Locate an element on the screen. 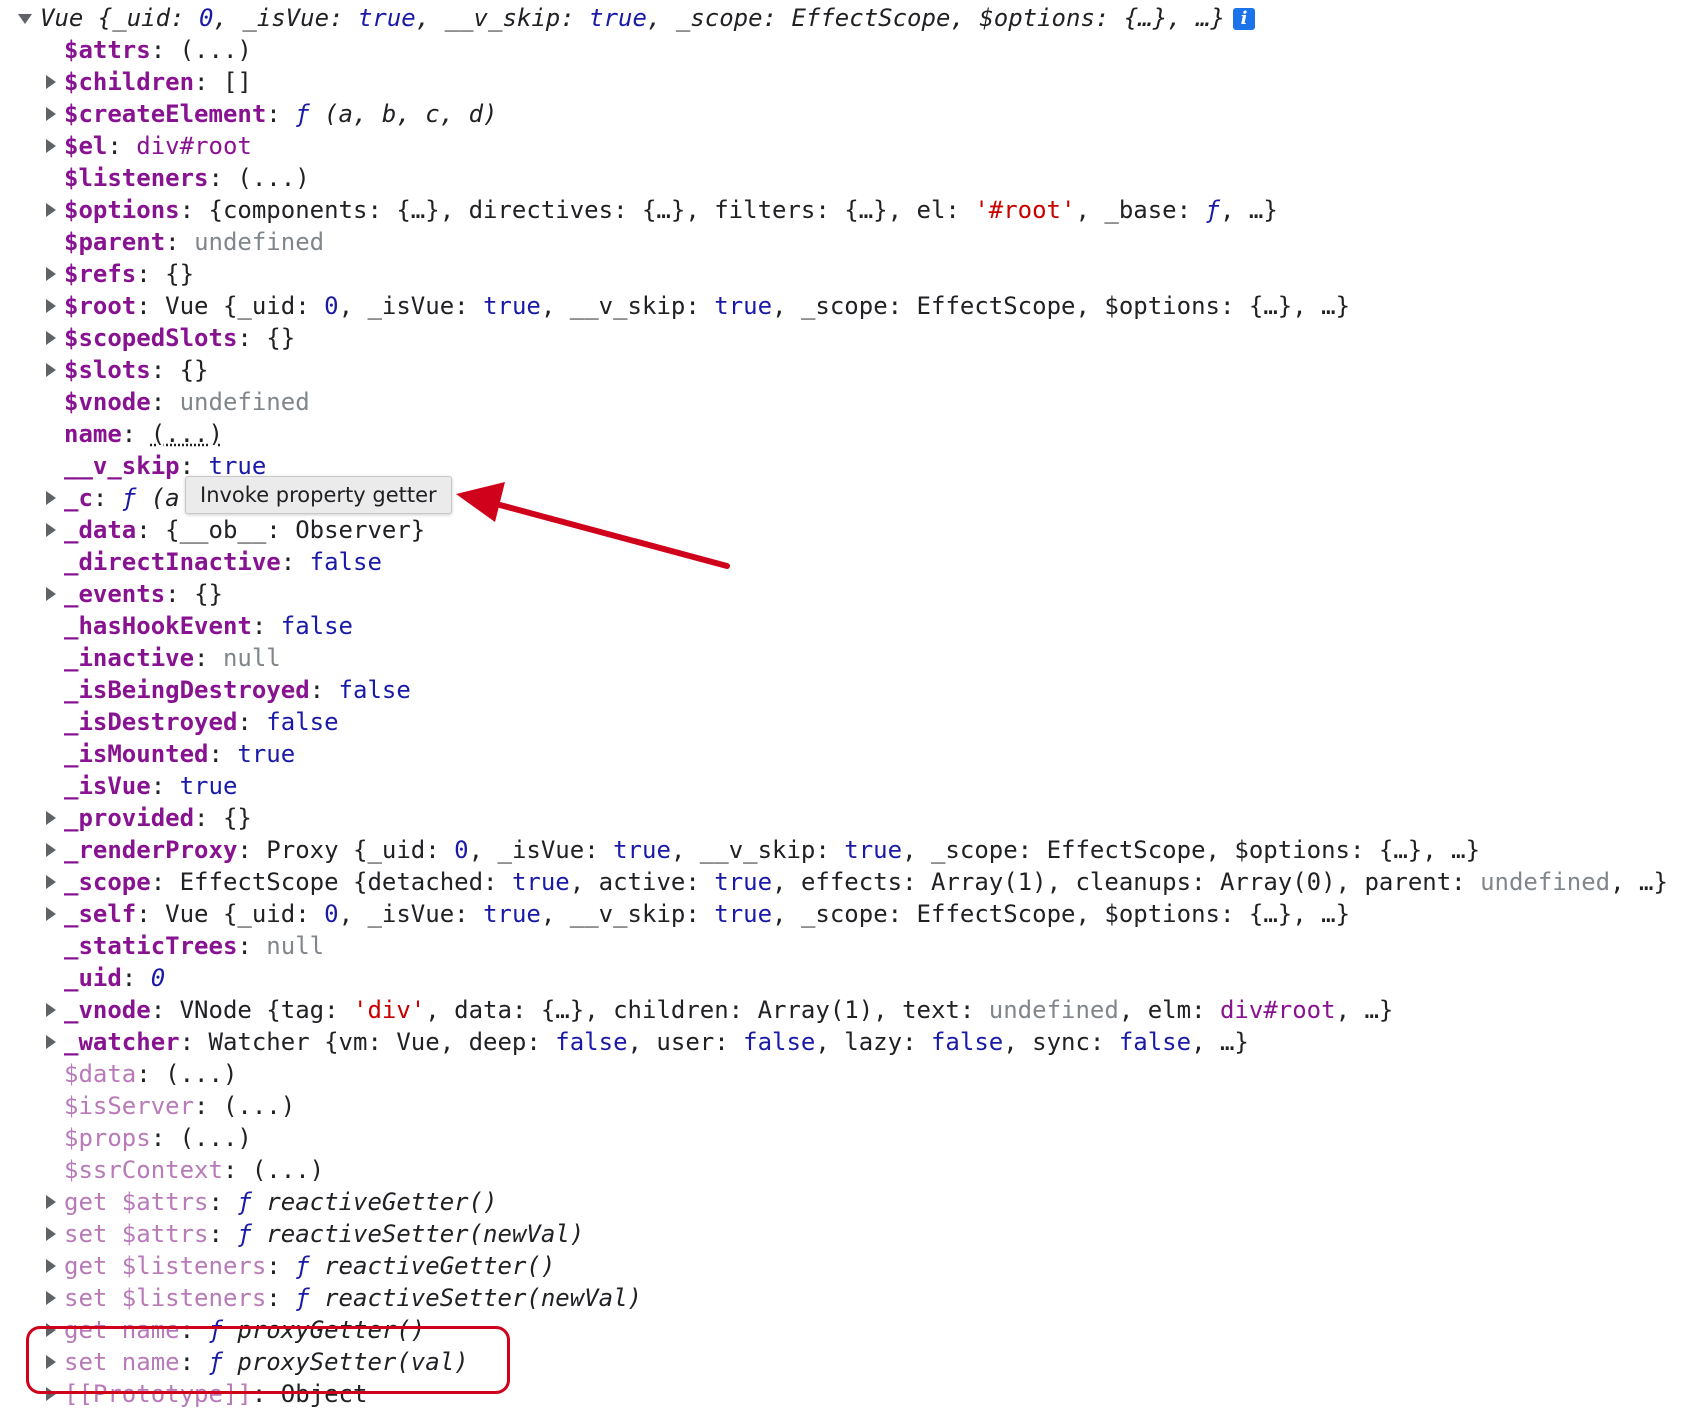 The image size is (1708, 1414). annotation-arrow is located at coordinates (593, 525).